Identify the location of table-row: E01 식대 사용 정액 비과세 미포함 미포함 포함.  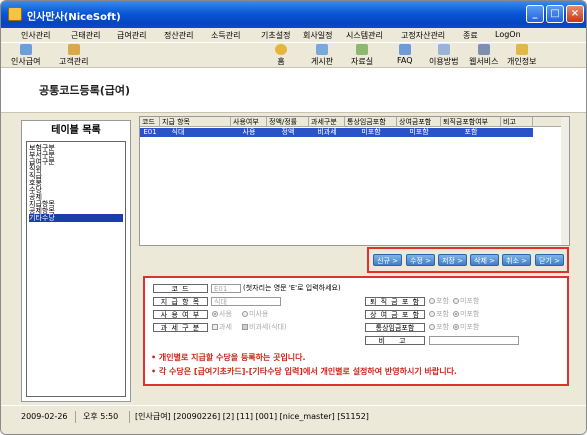
(336, 132).